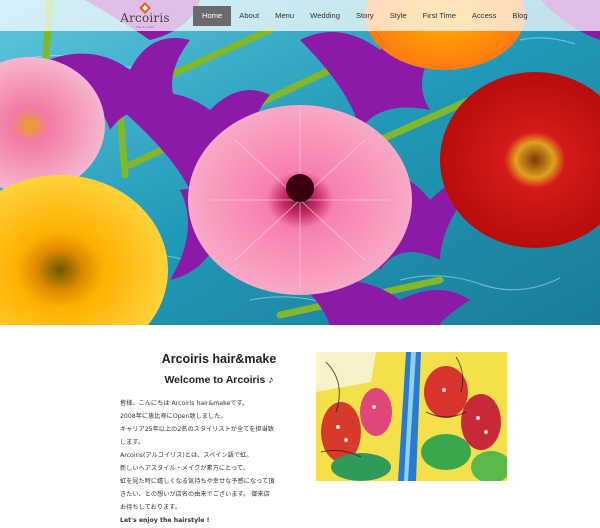  I want to click on intro-line: 2008年に恵比寿にOpen致しました。, so click(173, 416).